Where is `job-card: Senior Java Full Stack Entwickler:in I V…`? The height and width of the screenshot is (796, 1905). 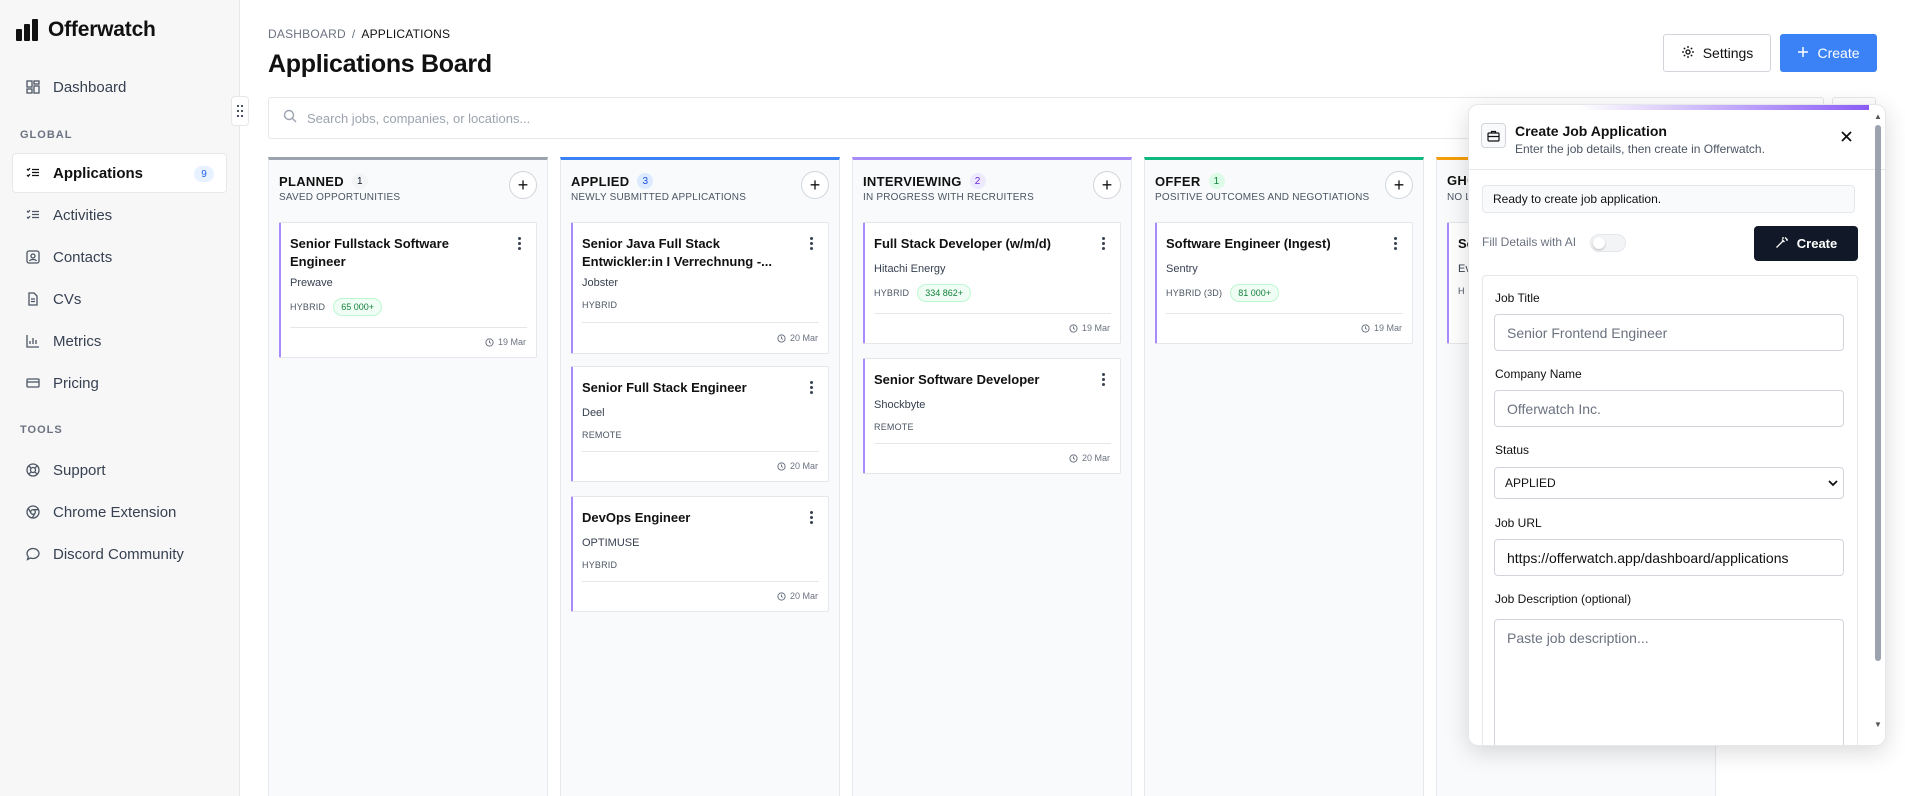
job-card: Senior Java Full Stack Entwickler:in I V… is located at coordinates (700, 288).